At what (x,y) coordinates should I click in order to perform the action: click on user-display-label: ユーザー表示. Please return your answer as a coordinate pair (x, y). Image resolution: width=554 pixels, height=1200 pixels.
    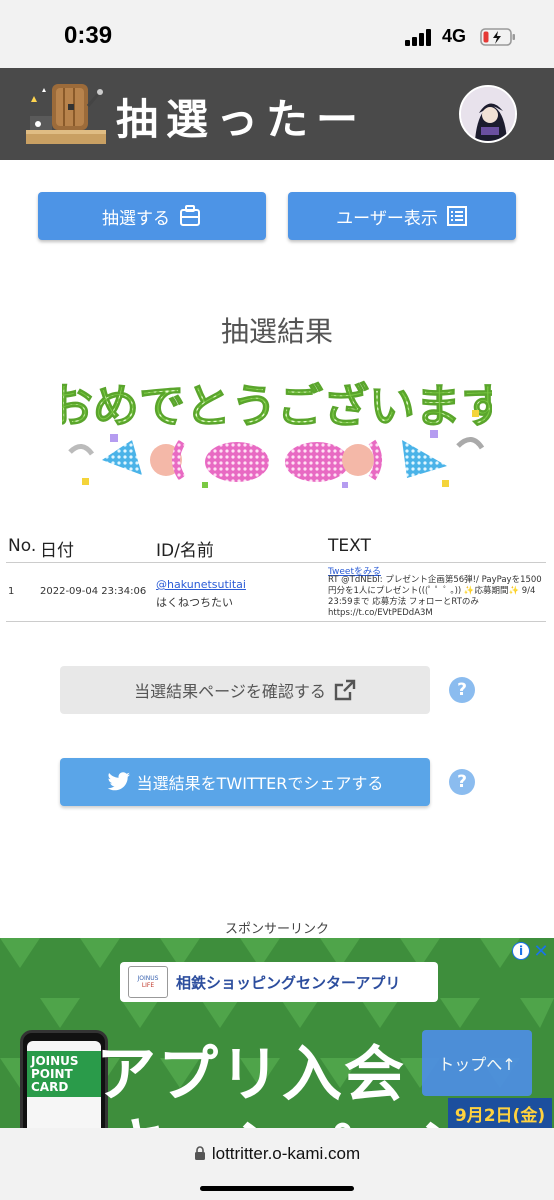
    Looking at the image, I should click on (387, 218).